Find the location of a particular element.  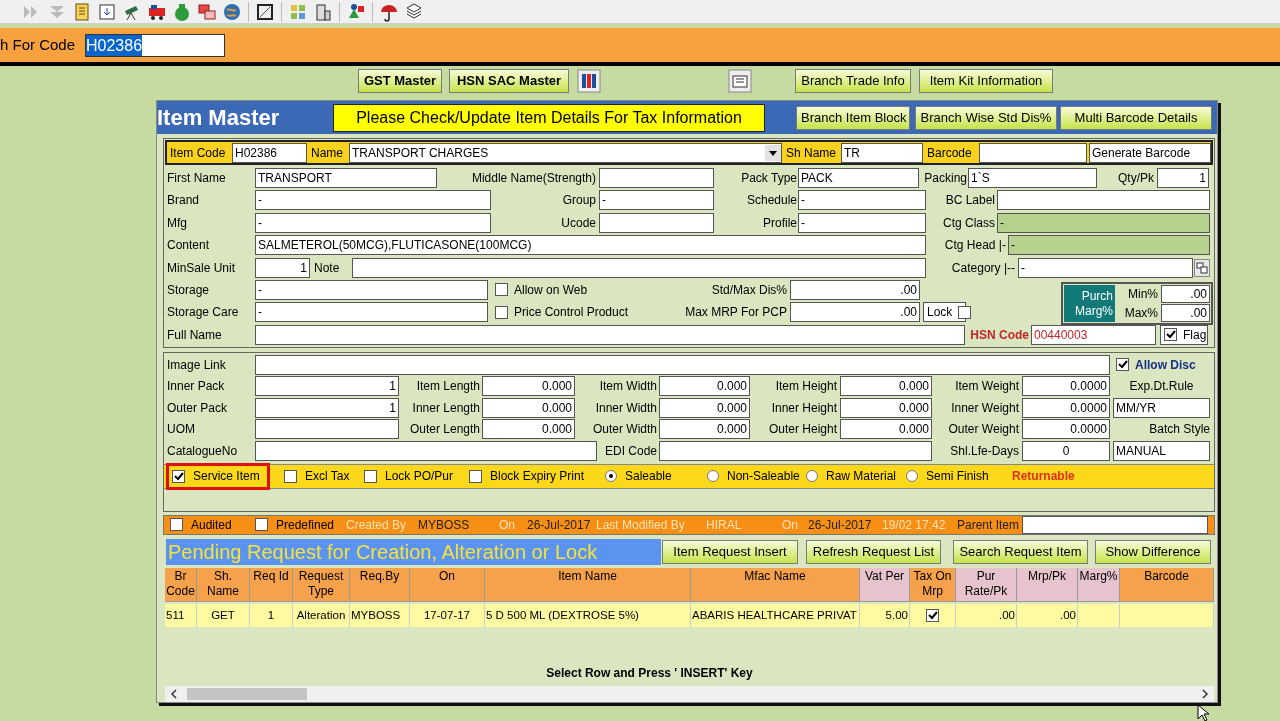

info-text: Created By is located at coordinates (377, 525).